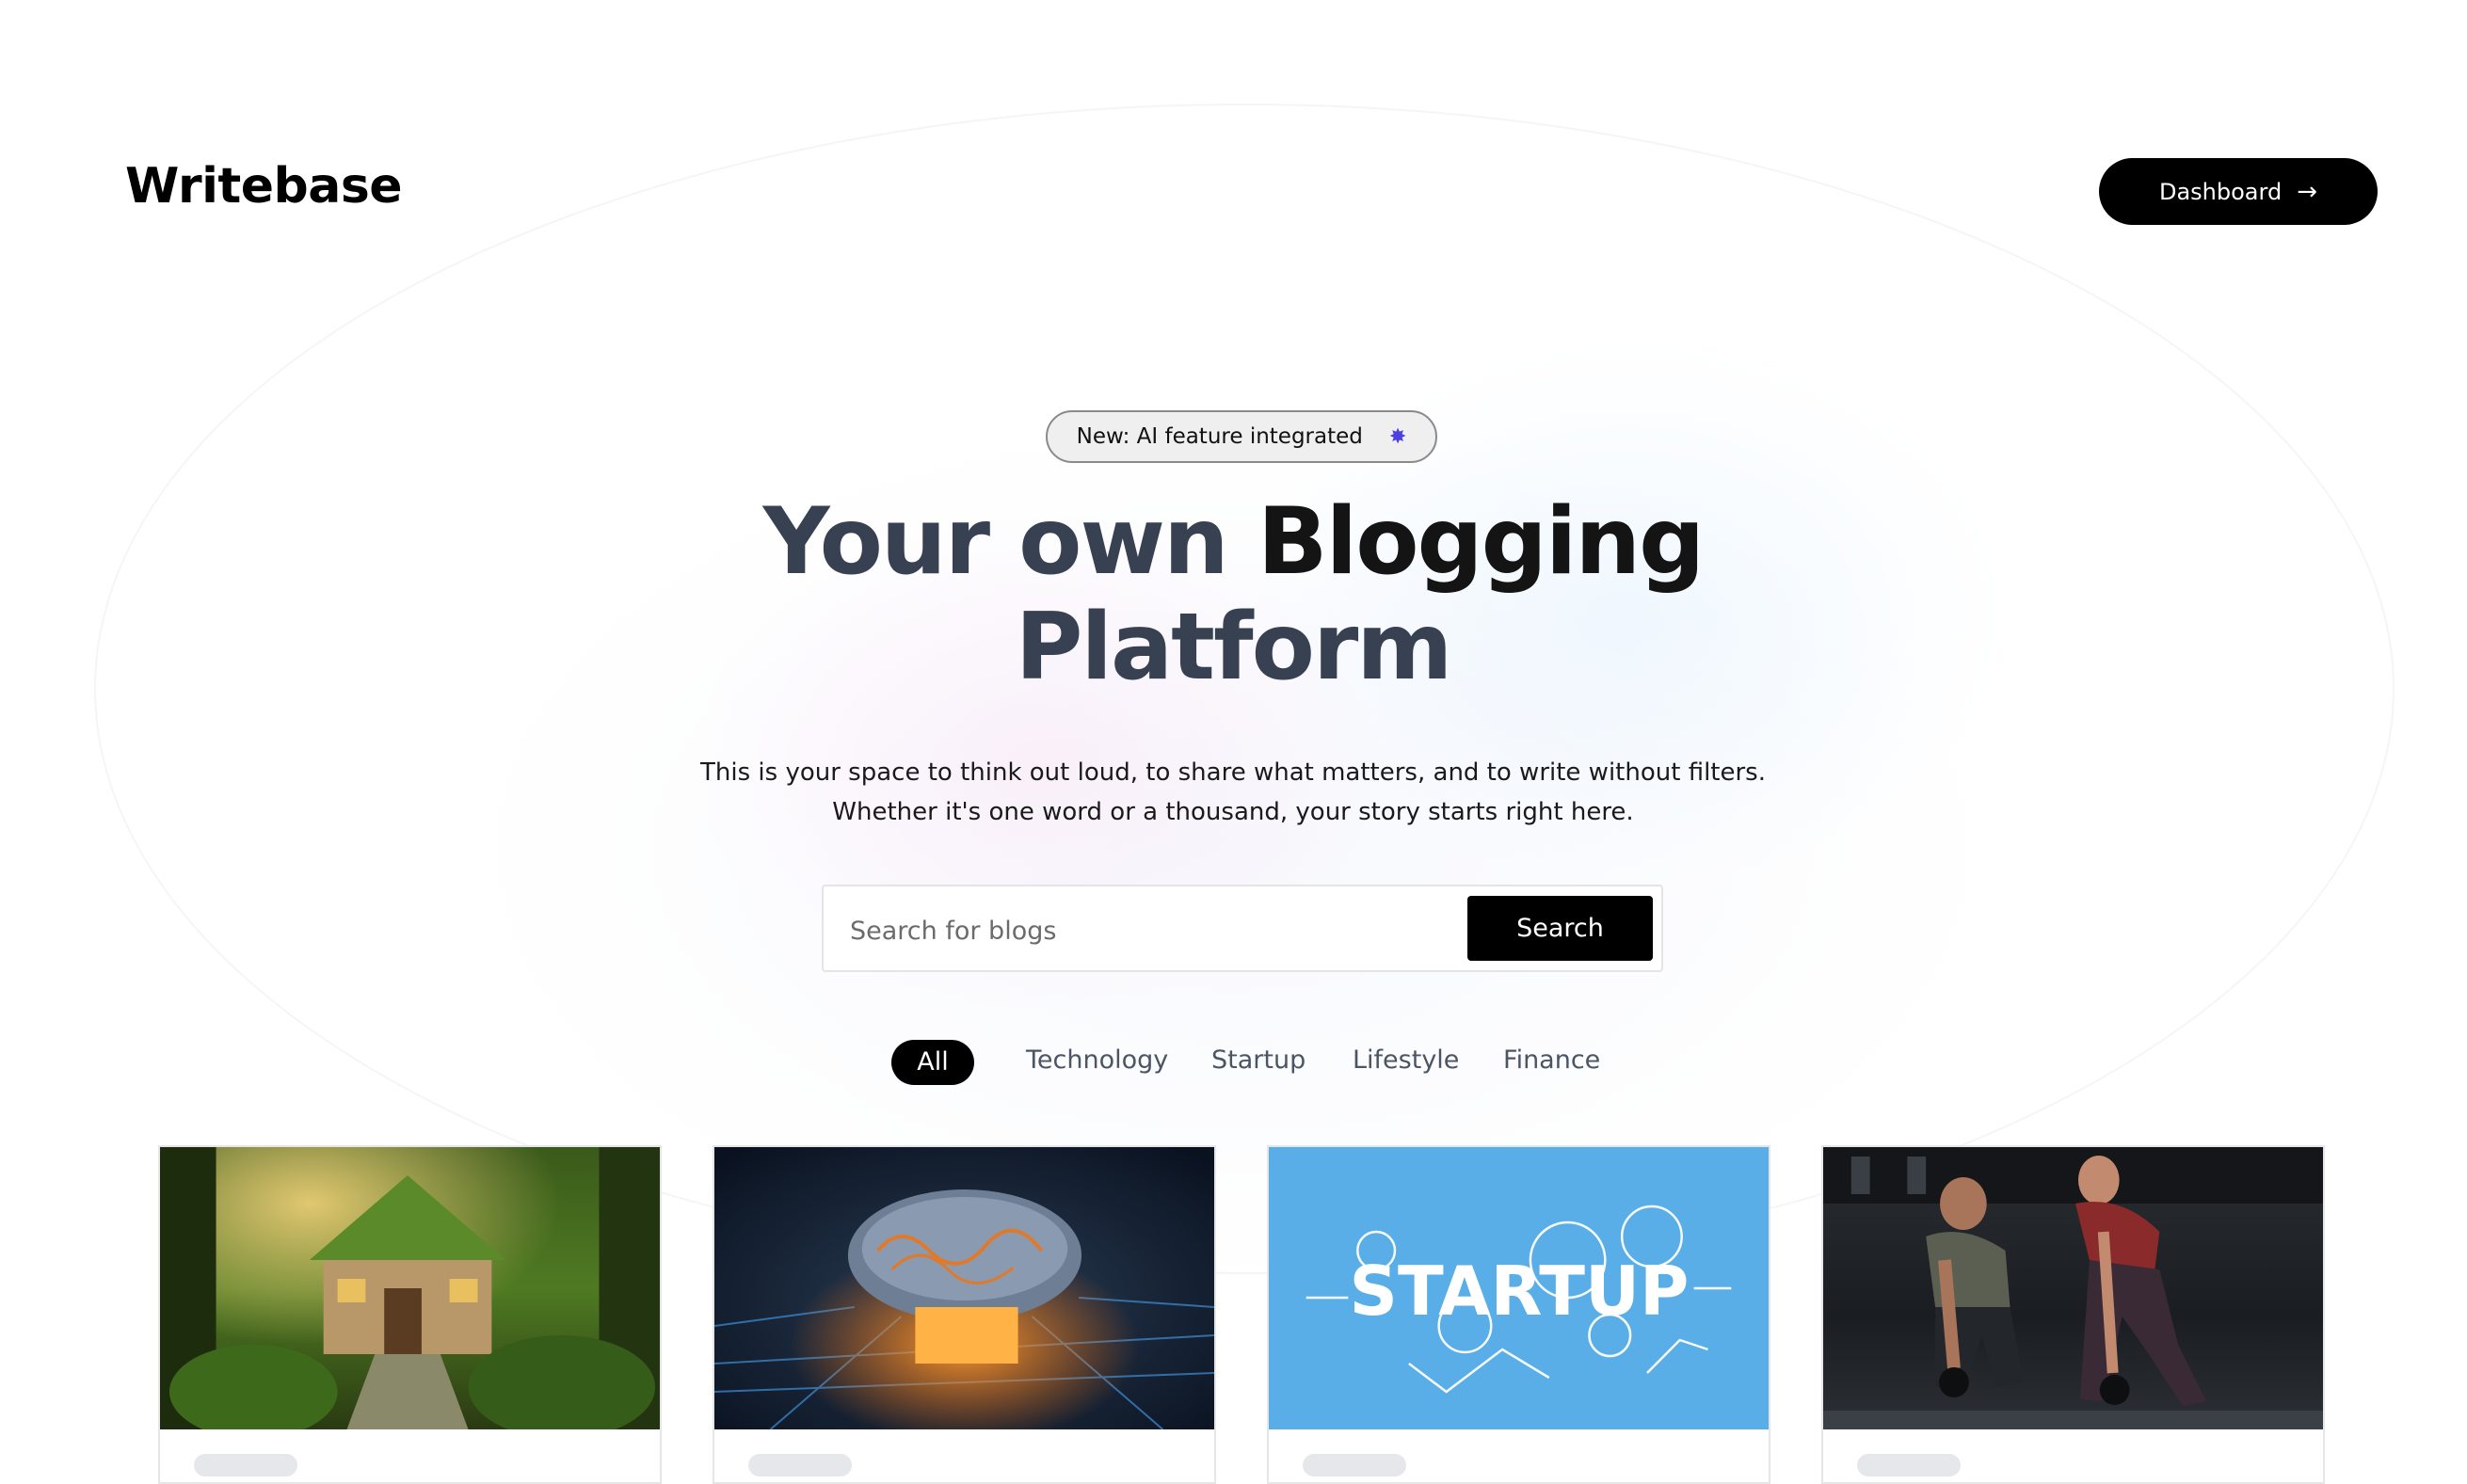 The width and height of the screenshot is (2467, 1484). Describe the element at coordinates (1219, 436) in the screenshot. I see `ai-badge-label: New: AI feature integrated` at that location.